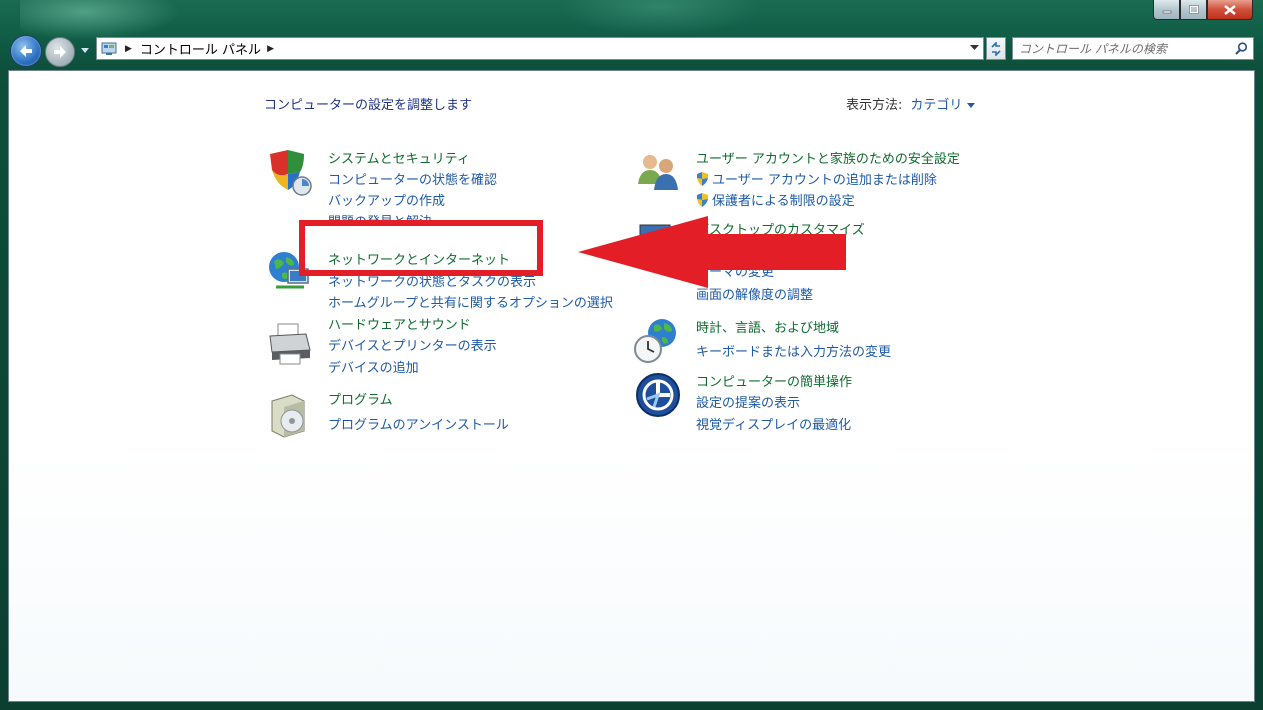  I want to click on chevron-down-icon, so click(971, 105).